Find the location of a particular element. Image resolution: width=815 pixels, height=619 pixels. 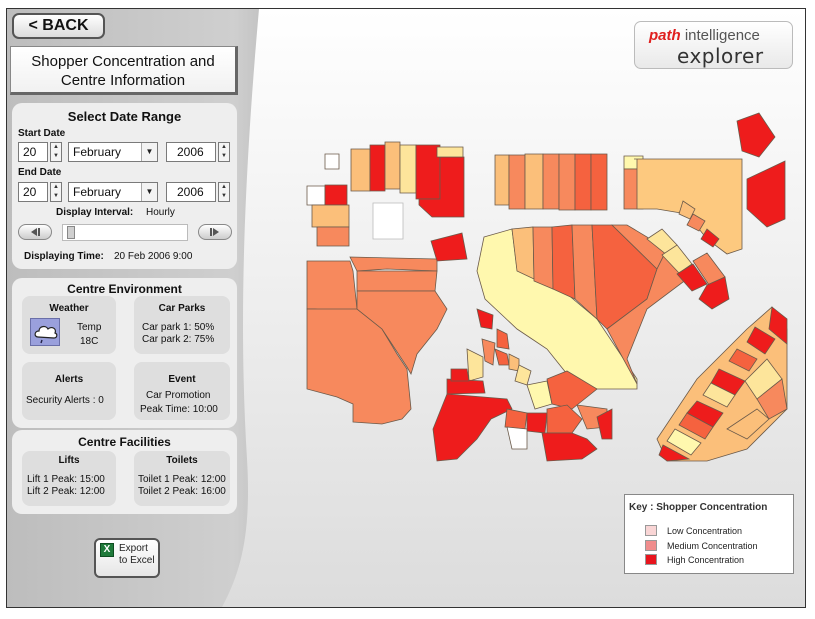

logo-brand-bold: path is located at coordinates (665, 35).